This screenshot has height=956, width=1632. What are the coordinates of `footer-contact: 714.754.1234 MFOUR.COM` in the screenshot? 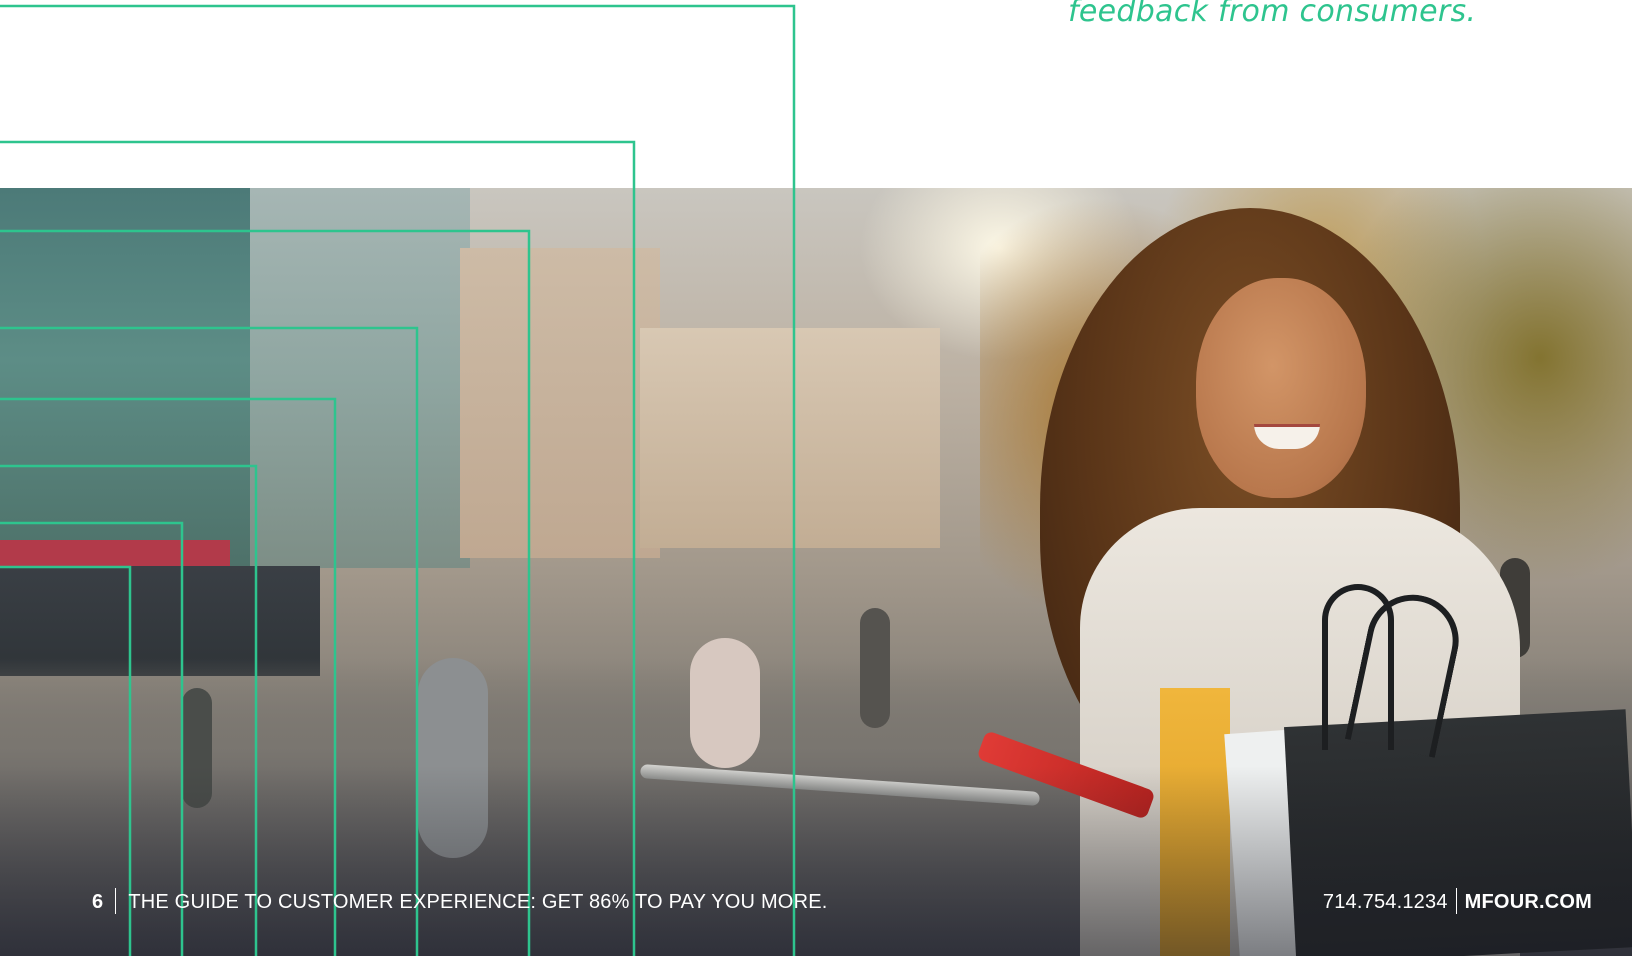 It's located at (1457, 901).